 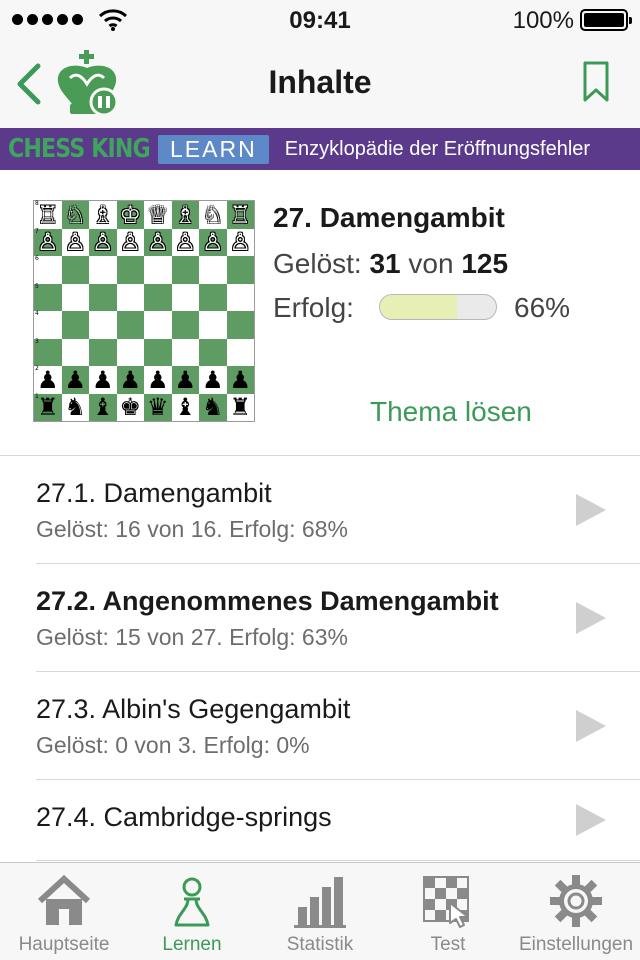 I want to click on board-square: 4, so click(x=48, y=325).